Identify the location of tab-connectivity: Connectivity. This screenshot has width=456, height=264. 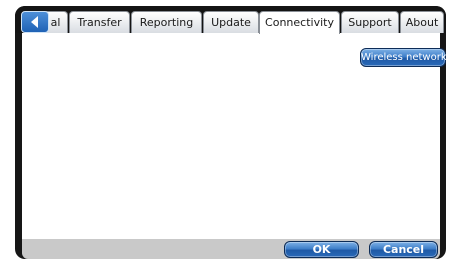
(299, 22).